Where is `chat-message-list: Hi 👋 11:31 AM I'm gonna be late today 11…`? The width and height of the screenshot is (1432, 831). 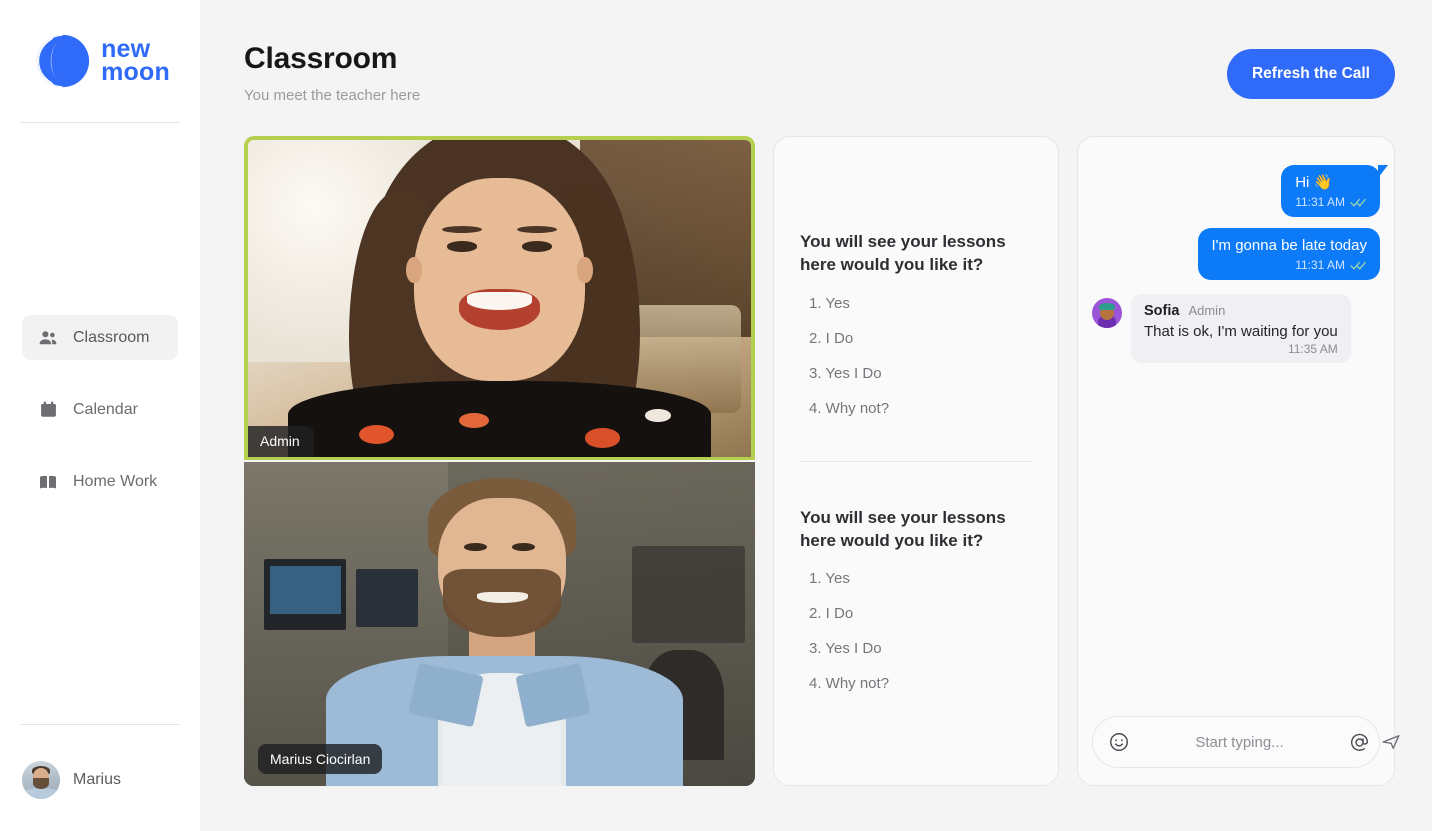 chat-message-list: Hi 👋 11:31 AM I'm gonna be late today 11… is located at coordinates (1240, 264).